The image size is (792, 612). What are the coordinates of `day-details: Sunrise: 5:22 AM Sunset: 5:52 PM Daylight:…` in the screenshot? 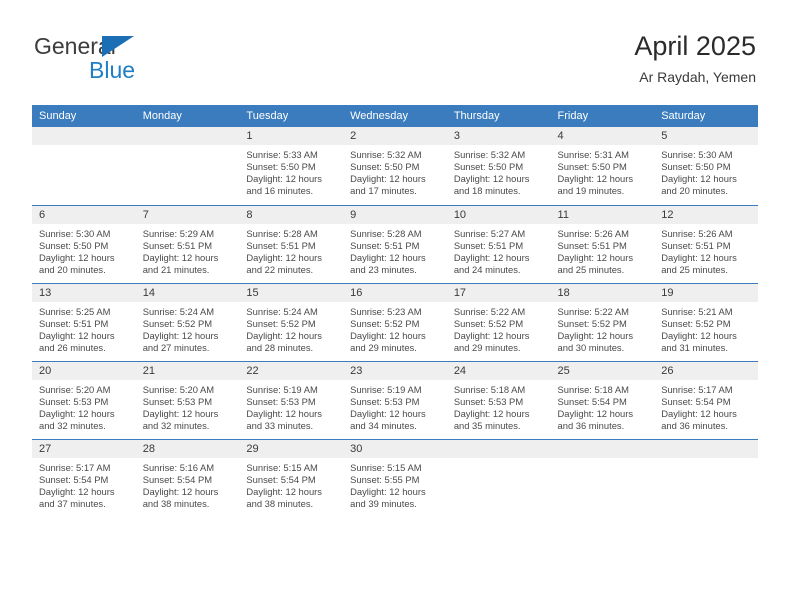 It's located at (499, 328).